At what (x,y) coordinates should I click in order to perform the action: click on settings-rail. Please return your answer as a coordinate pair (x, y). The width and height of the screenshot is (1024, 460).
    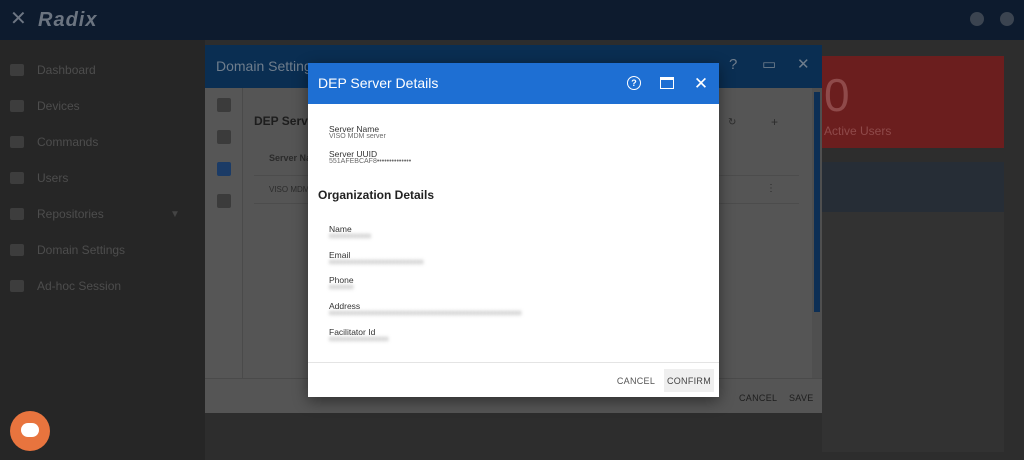
    Looking at the image, I should click on (224, 233).